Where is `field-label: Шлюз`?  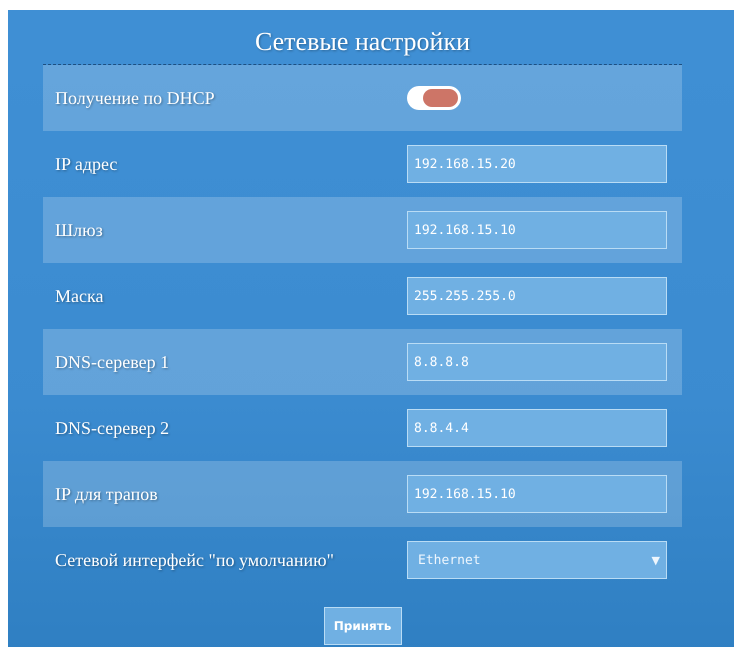
field-label: Шлюз is located at coordinates (79, 230).